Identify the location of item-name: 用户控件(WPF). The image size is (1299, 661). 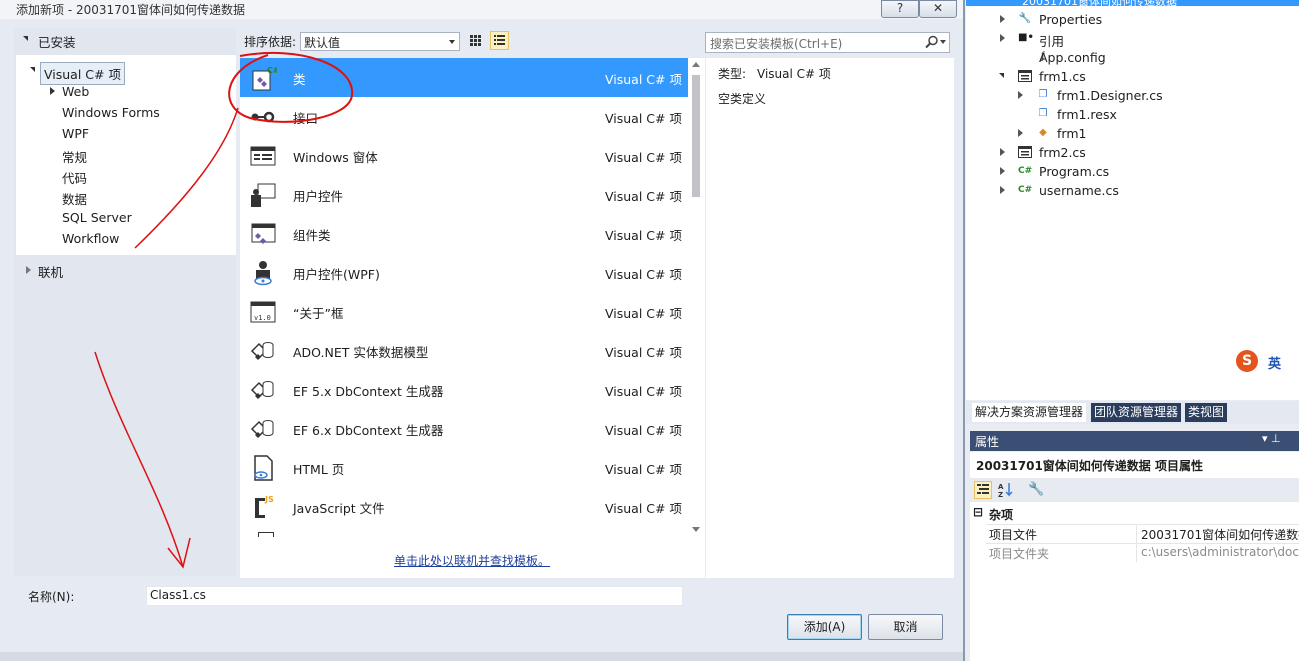
(336, 274).